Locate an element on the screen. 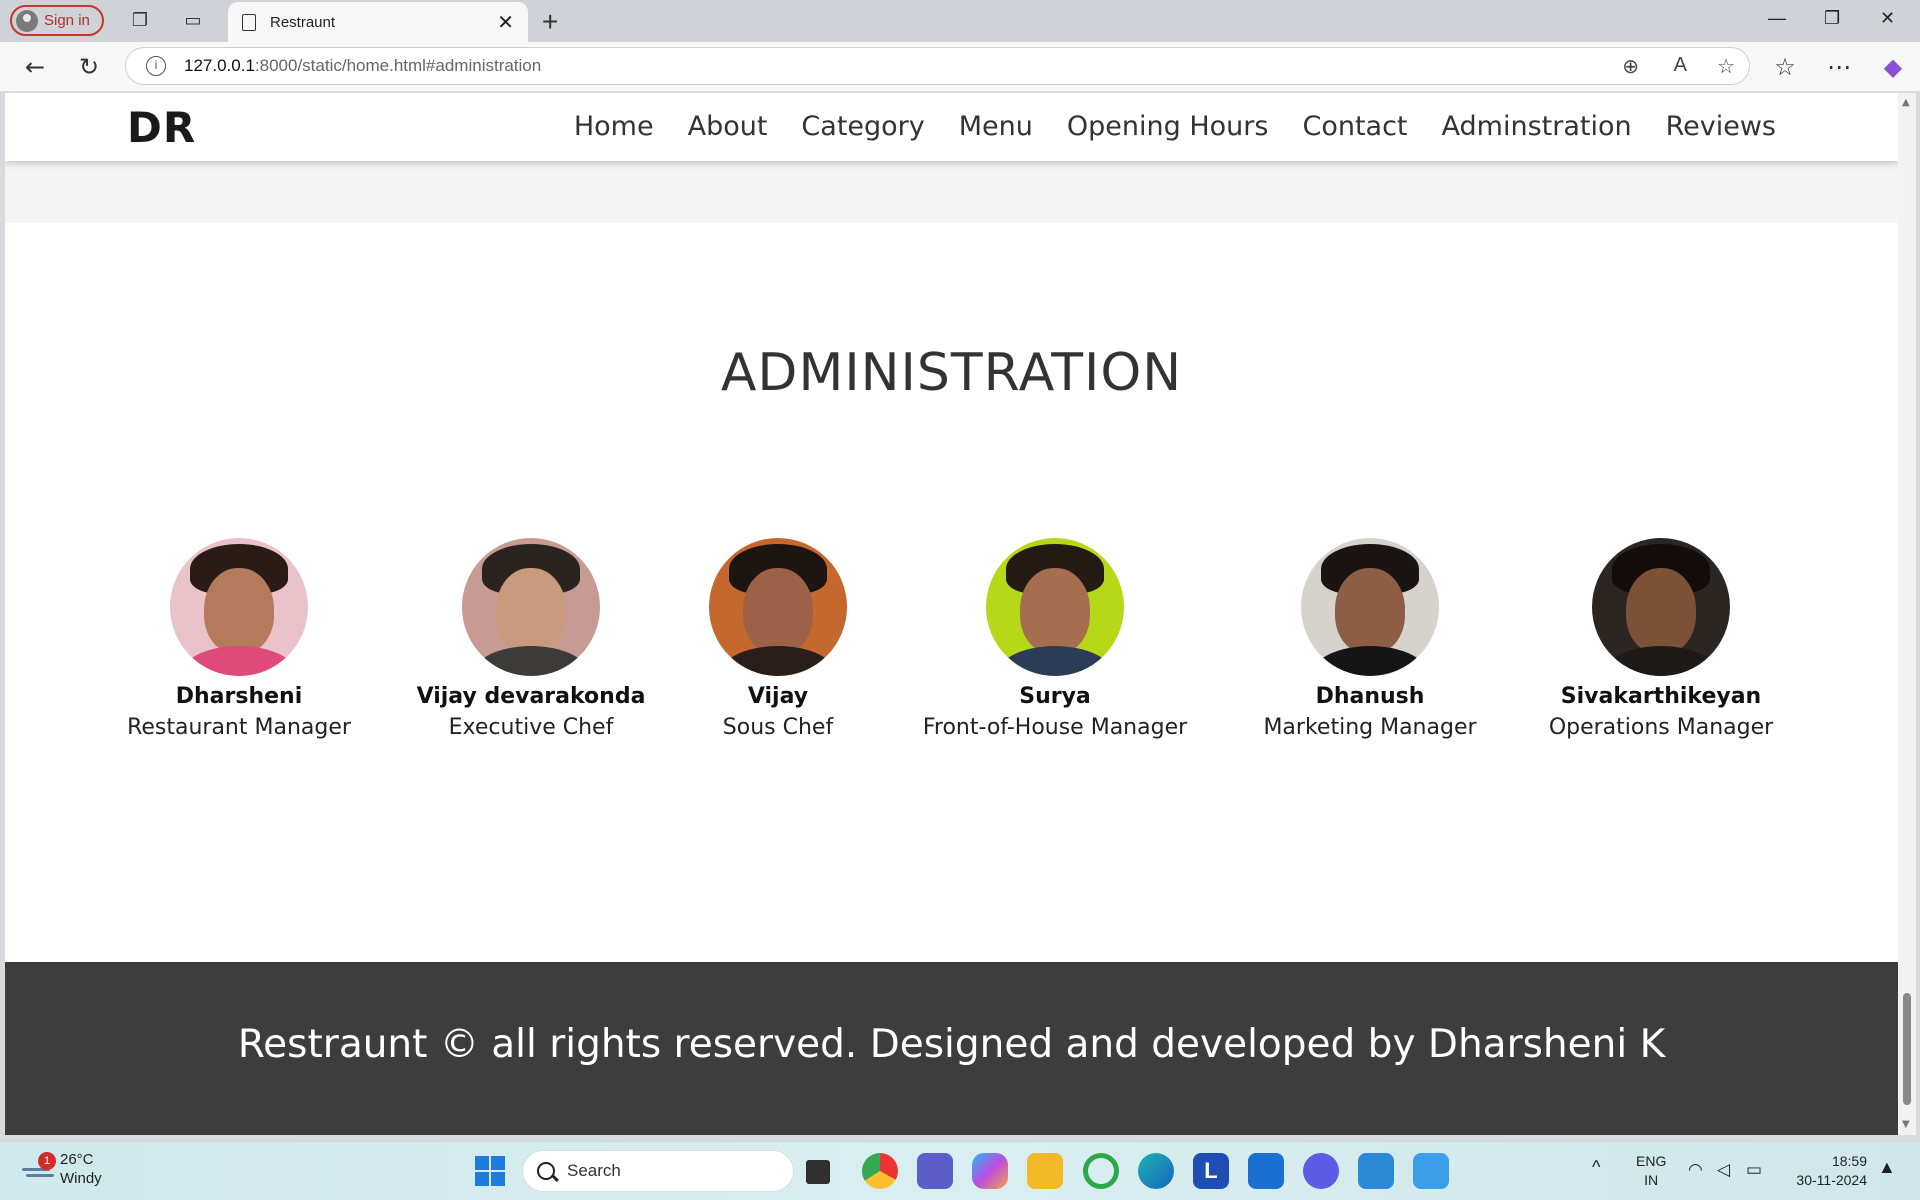 The image size is (1920, 1200). team-member: Vijay Sous Chef is located at coordinates (778, 639).